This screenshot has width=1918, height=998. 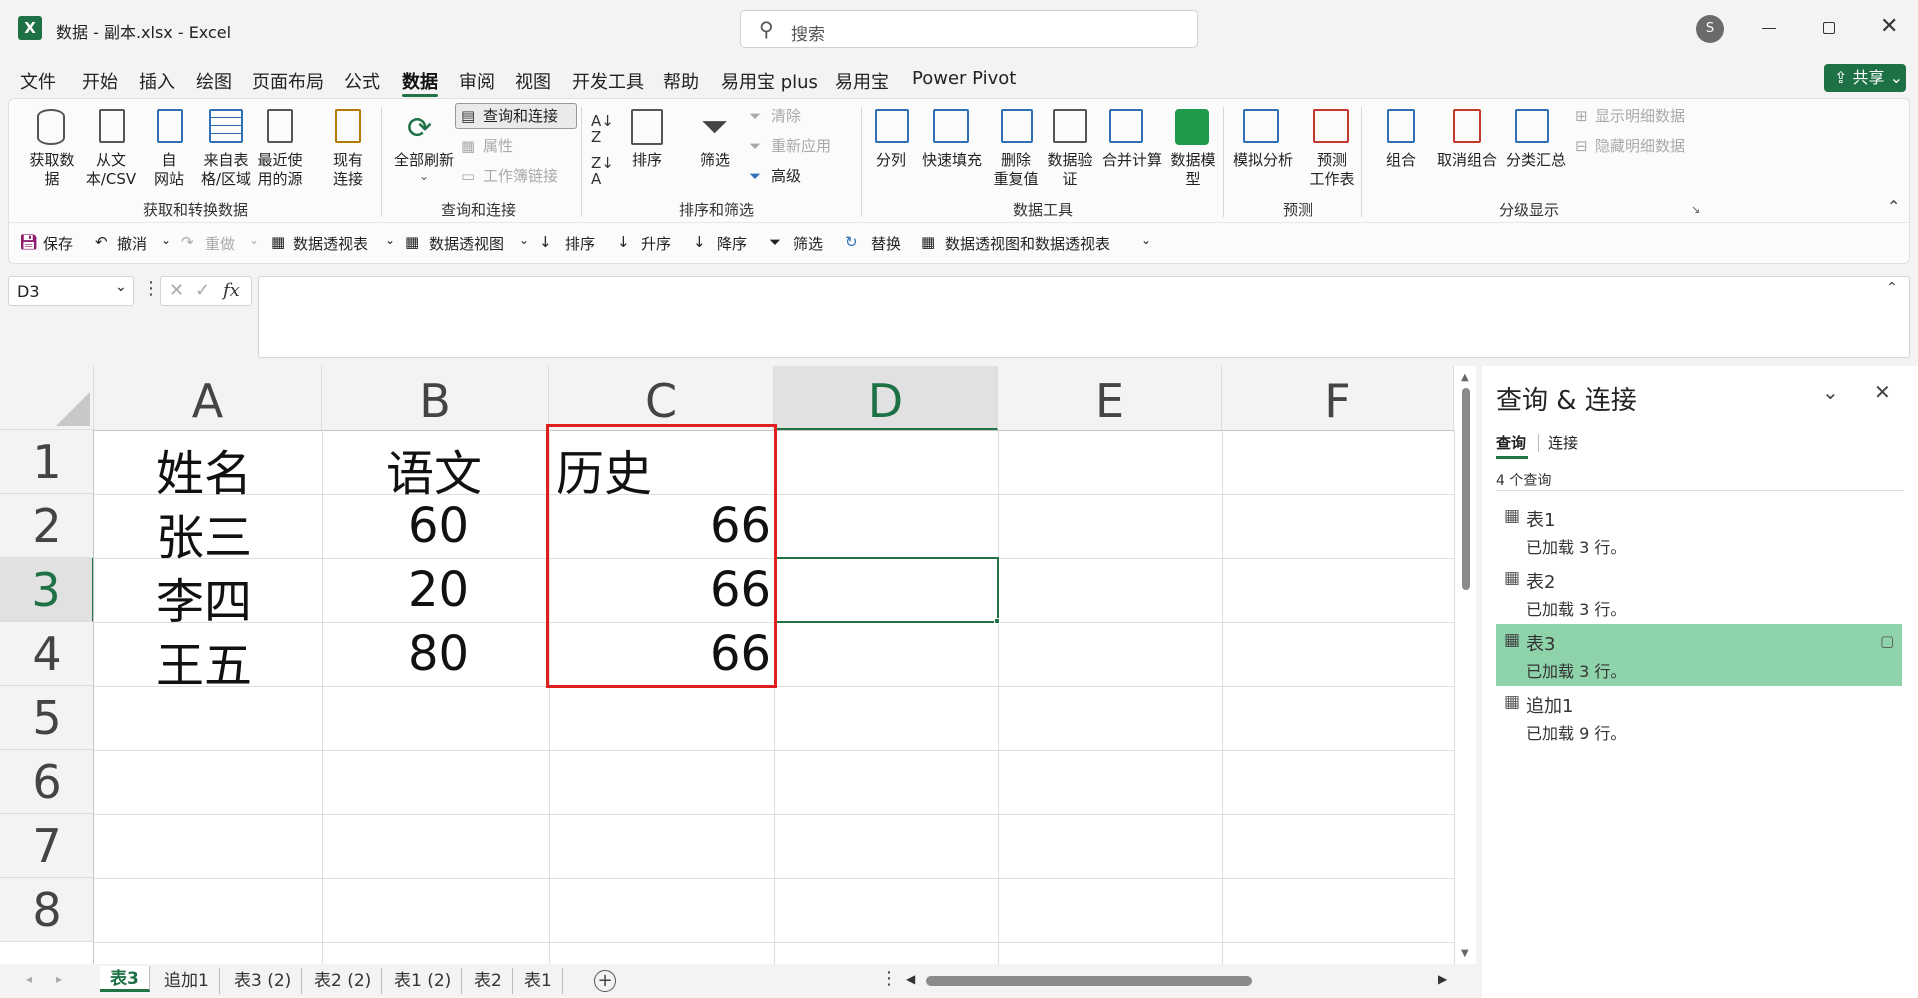 What do you see at coordinates (47, 782) in the screenshot?
I see `row-header-6: 6` at bounding box center [47, 782].